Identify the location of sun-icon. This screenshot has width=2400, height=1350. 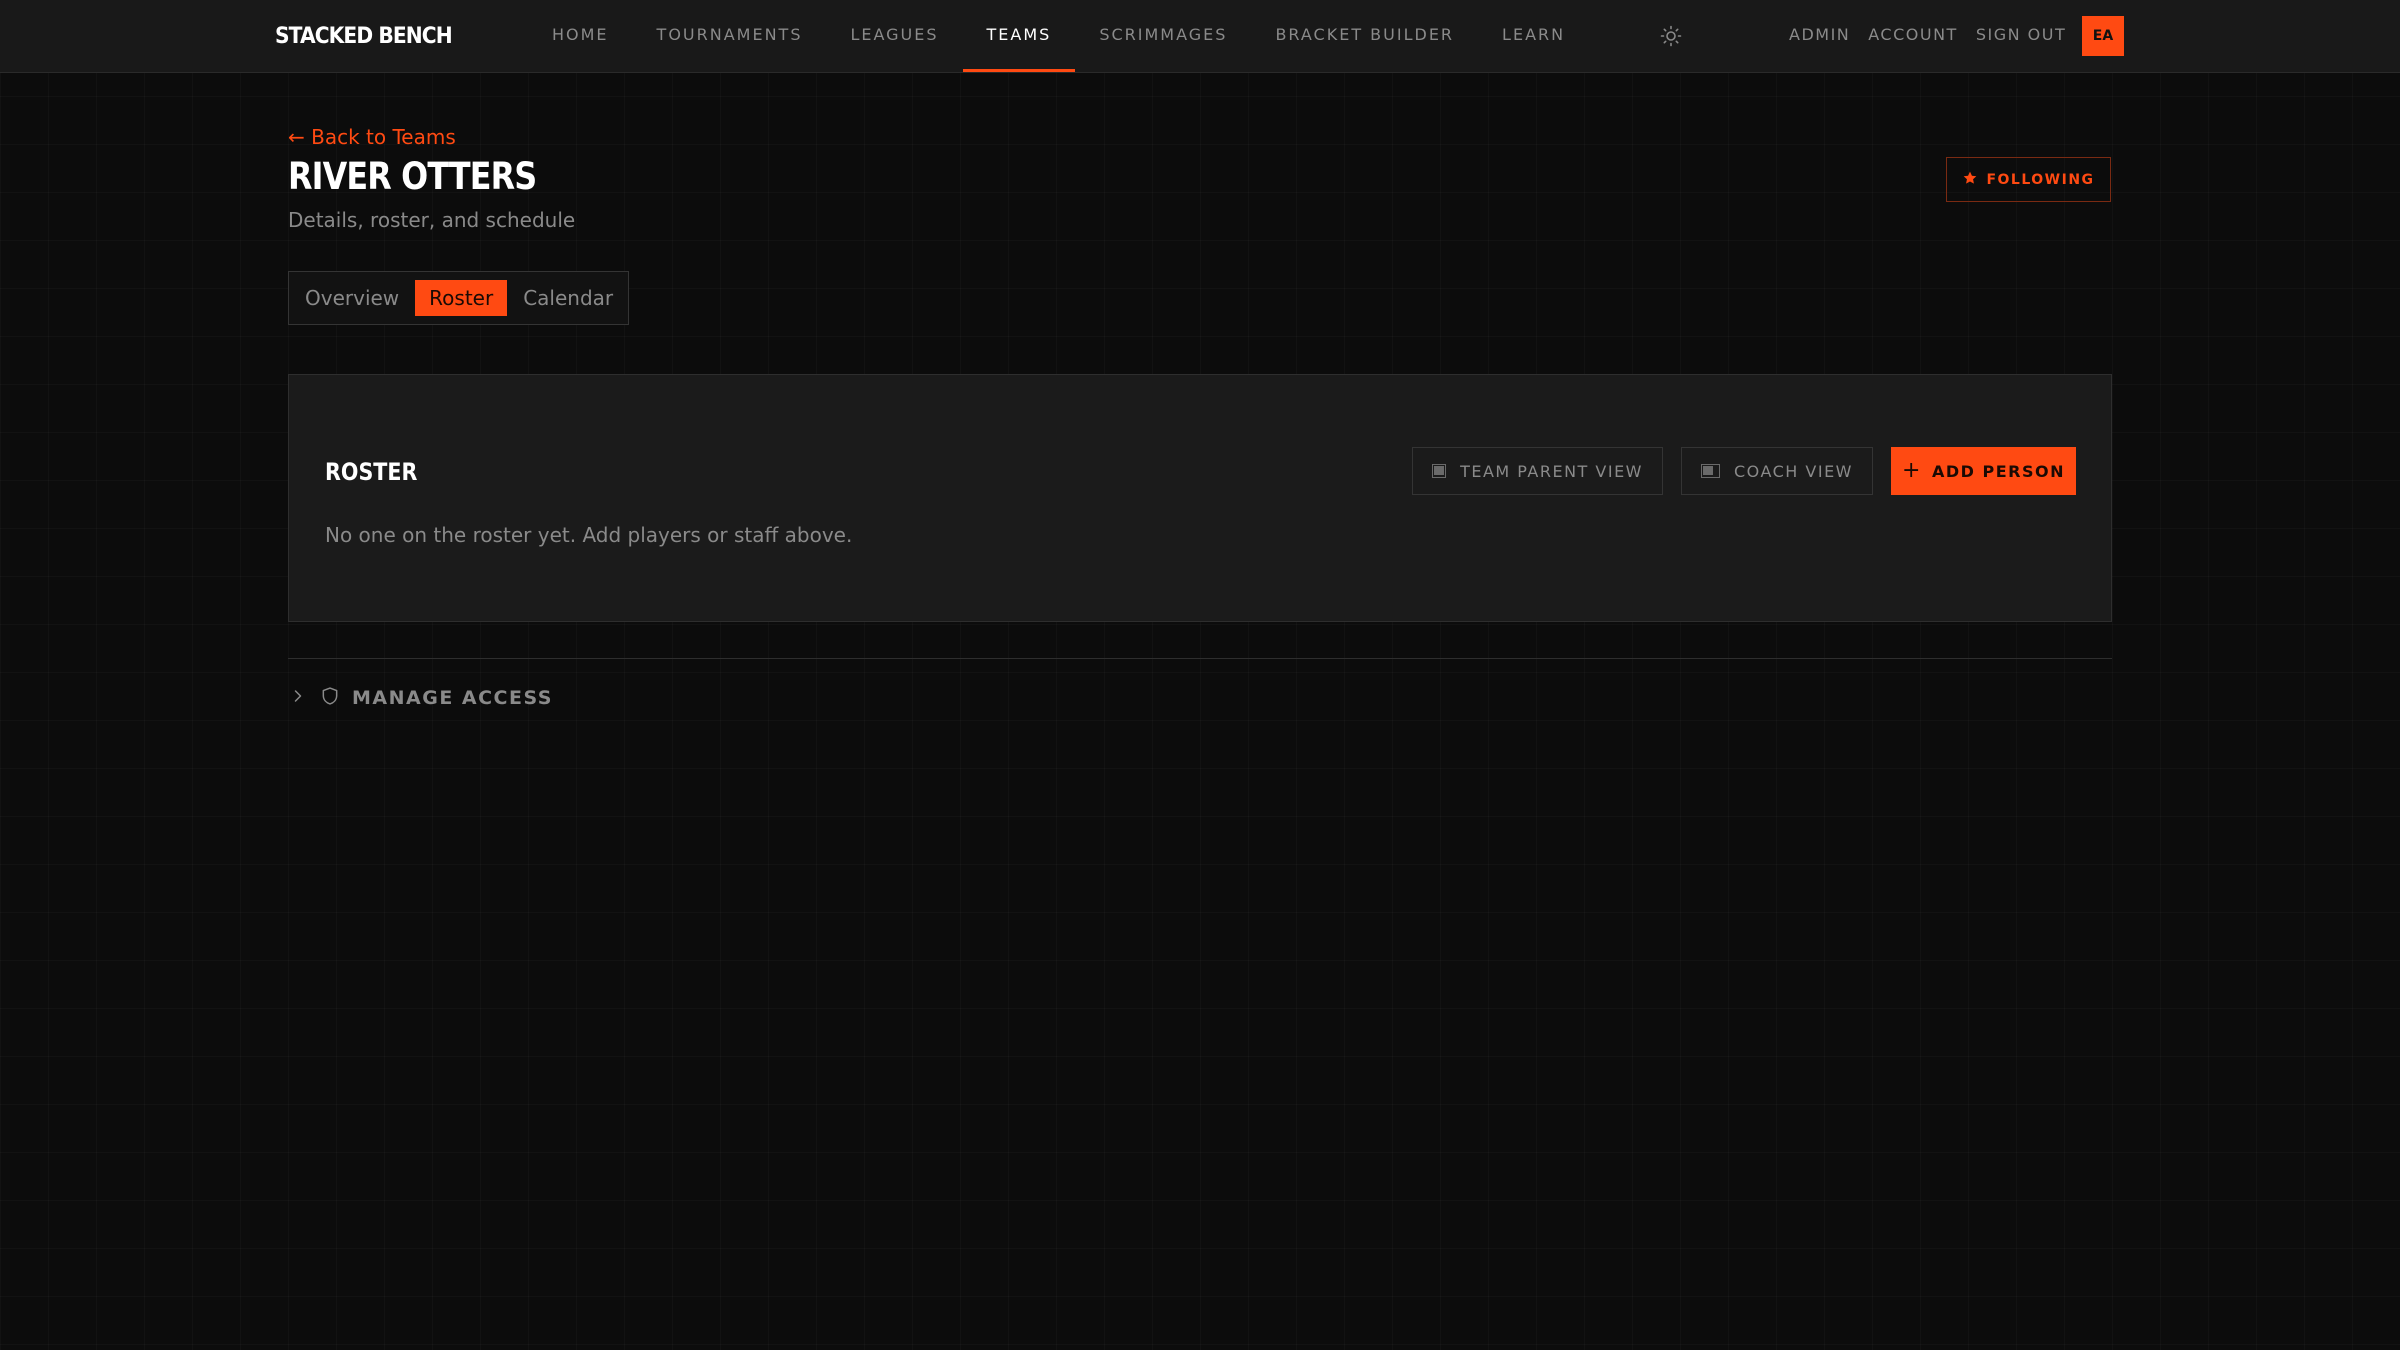
(1671, 36).